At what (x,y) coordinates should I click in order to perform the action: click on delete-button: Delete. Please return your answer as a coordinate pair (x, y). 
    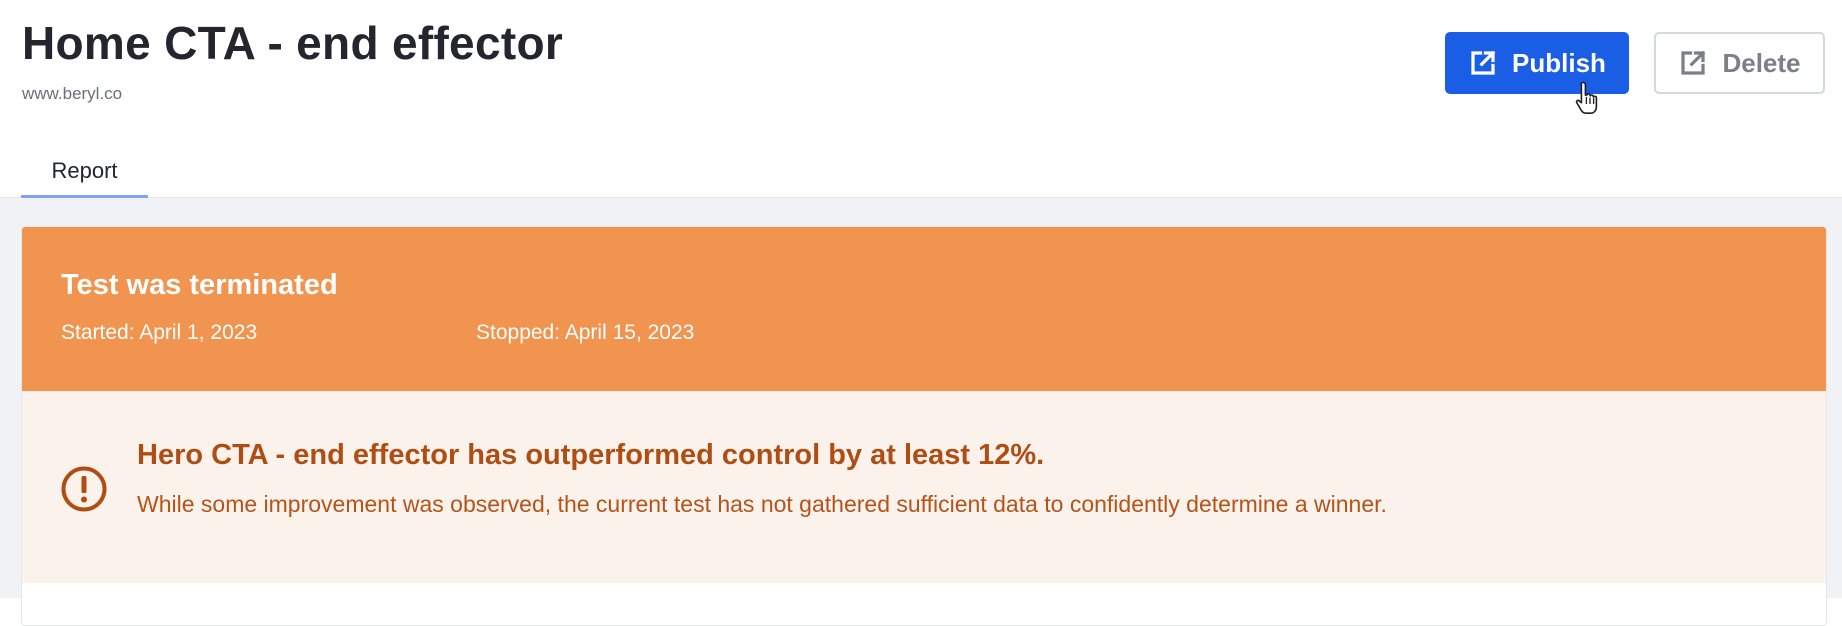
    Looking at the image, I should click on (1739, 63).